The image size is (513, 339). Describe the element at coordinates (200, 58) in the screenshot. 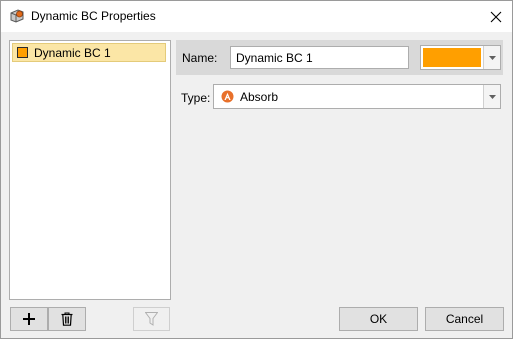

I see `name-label: Name:` at that location.